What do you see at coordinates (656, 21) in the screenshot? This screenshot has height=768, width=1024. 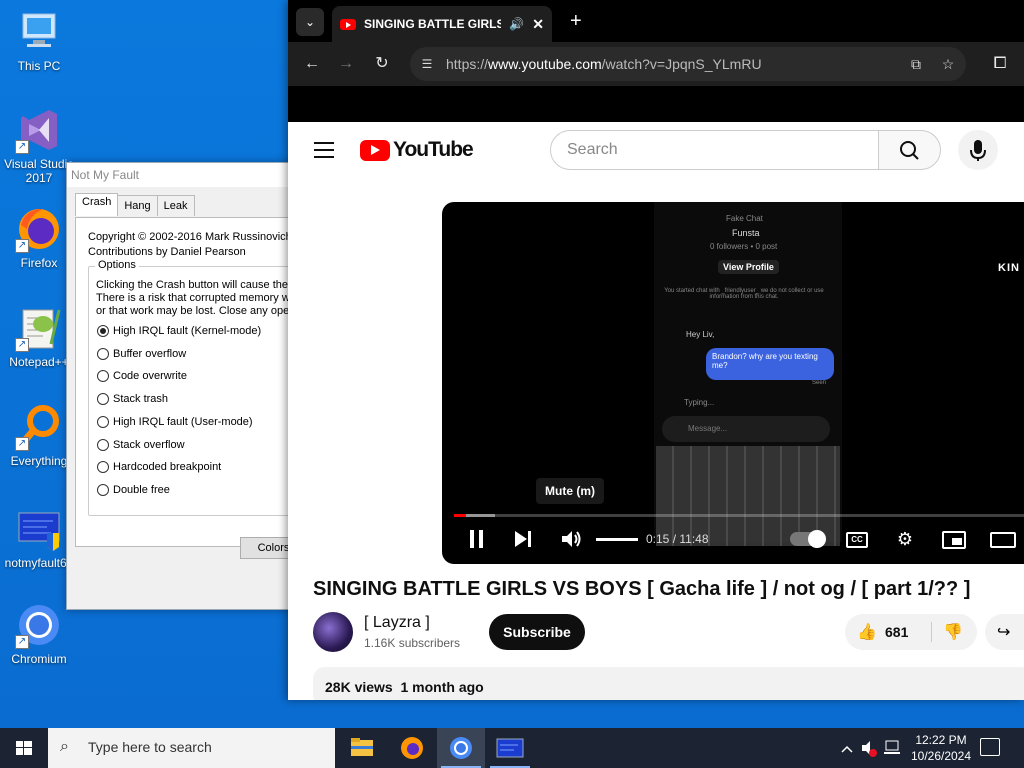 I see `tab-strip: ⌄ SINGING BATTLE GIRLS VS 🔊 ✕ +` at bounding box center [656, 21].